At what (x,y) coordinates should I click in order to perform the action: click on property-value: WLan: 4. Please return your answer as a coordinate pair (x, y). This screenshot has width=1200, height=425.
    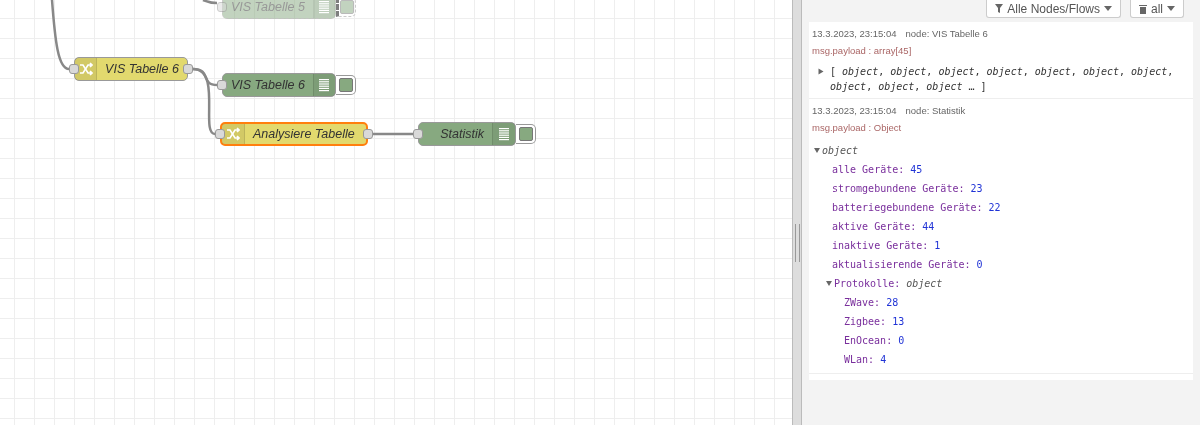
    Looking at the image, I should click on (865, 359).